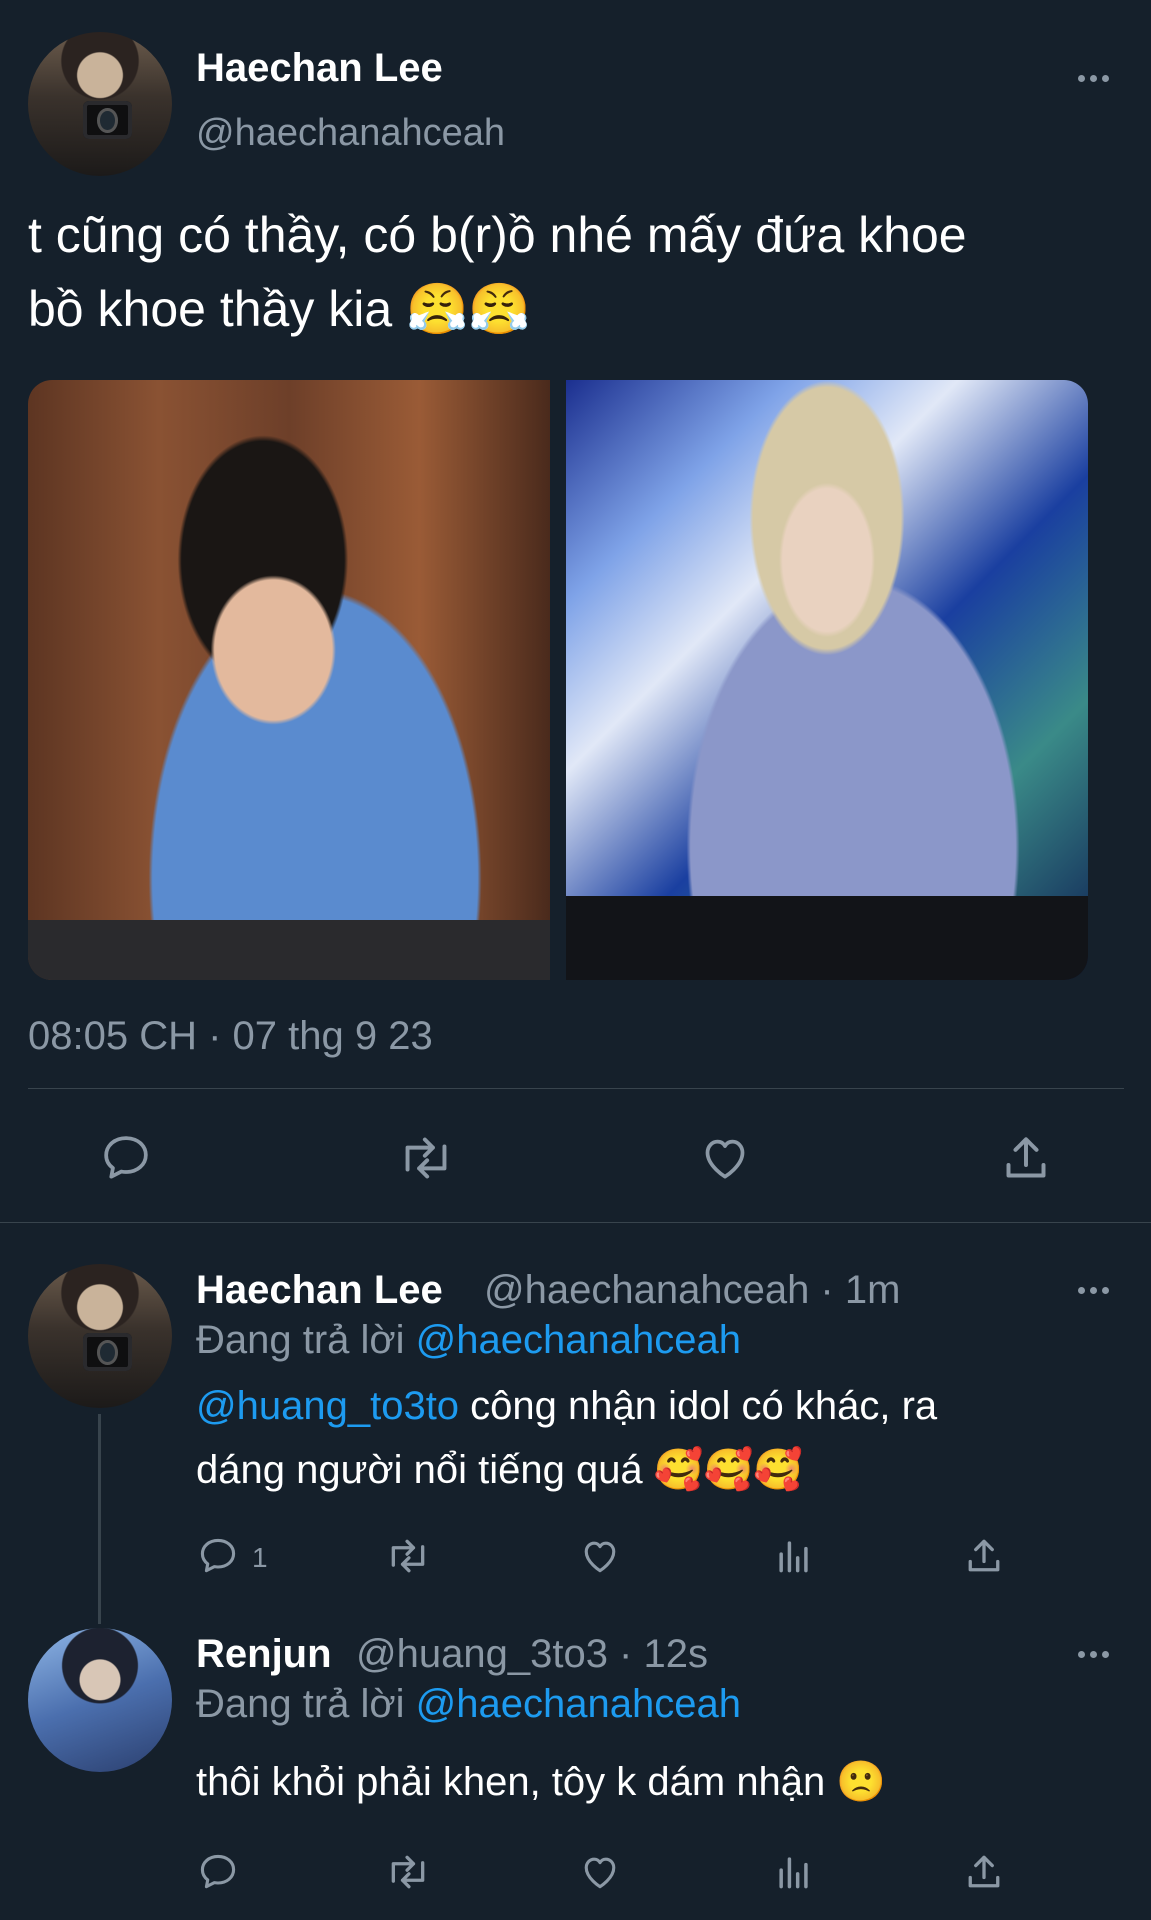  Describe the element at coordinates (576, 1088) in the screenshot. I see `divider` at that location.